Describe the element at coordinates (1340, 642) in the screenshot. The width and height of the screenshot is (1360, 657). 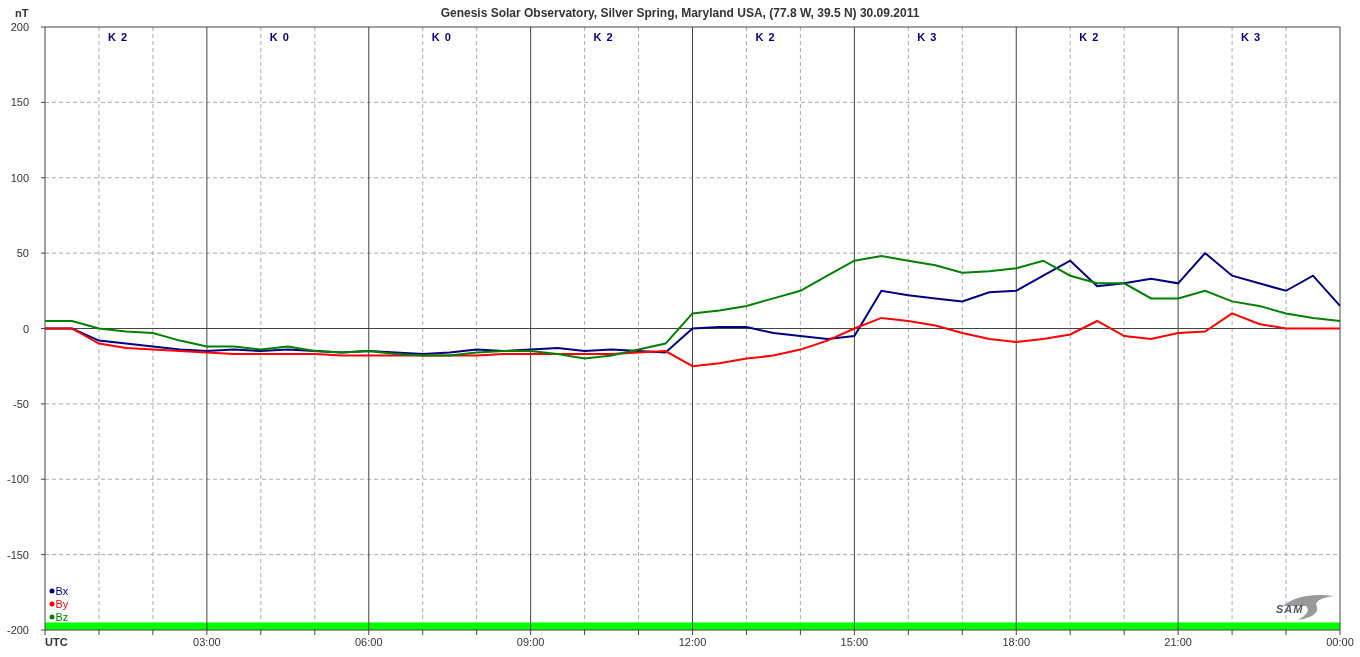
I see `x-tick-label: 00:00` at that location.